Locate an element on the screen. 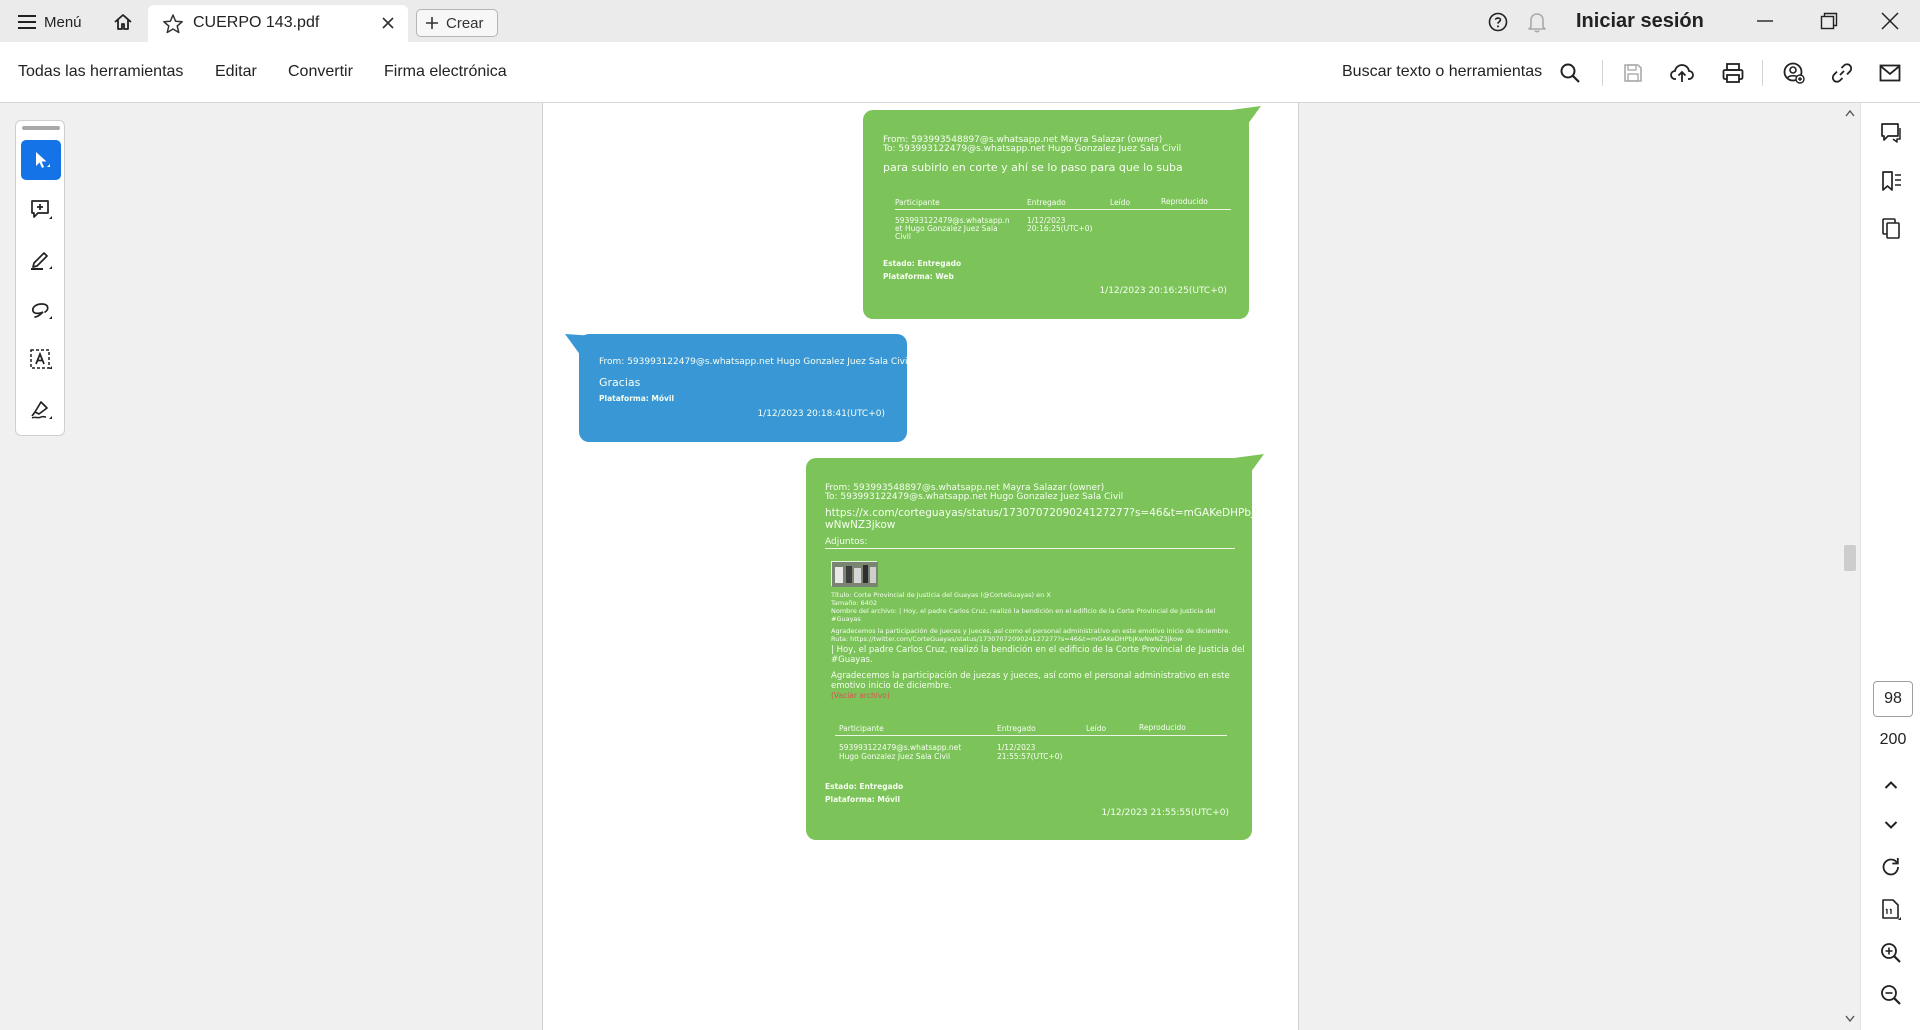 The image size is (1920, 1030). msg1-table-rule is located at coordinates (1063, 209).